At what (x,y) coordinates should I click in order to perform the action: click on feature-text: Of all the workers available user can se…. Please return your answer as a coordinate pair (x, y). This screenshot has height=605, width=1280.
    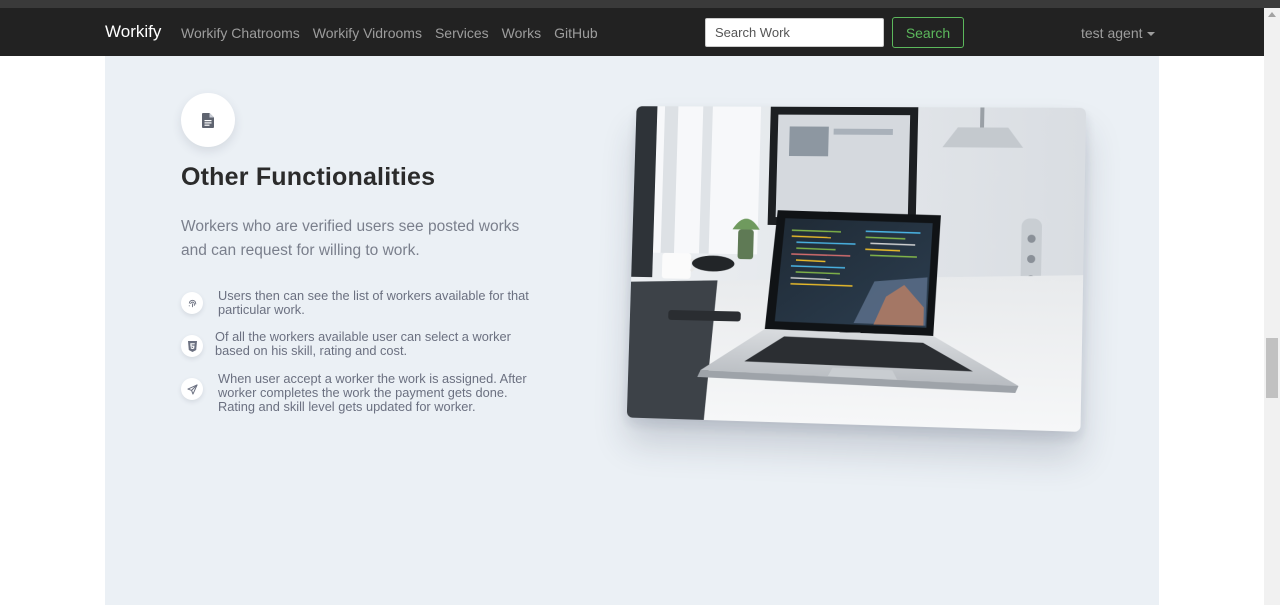
    Looking at the image, I should click on (363, 343).